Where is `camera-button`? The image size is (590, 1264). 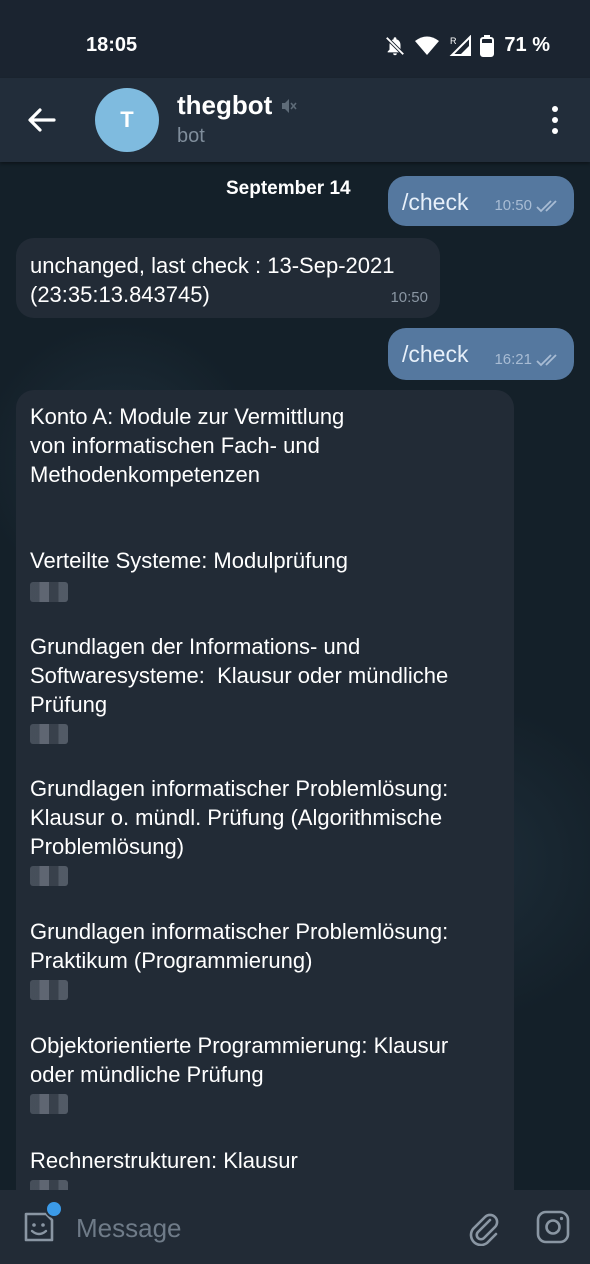
camera-button is located at coordinates (553, 1227).